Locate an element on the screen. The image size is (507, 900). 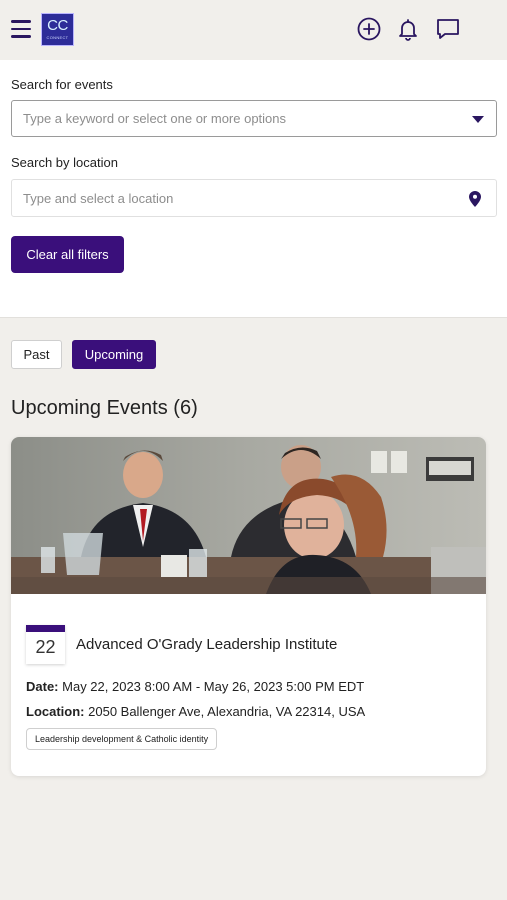
logo-text: CC is located at coordinates (57, 25).